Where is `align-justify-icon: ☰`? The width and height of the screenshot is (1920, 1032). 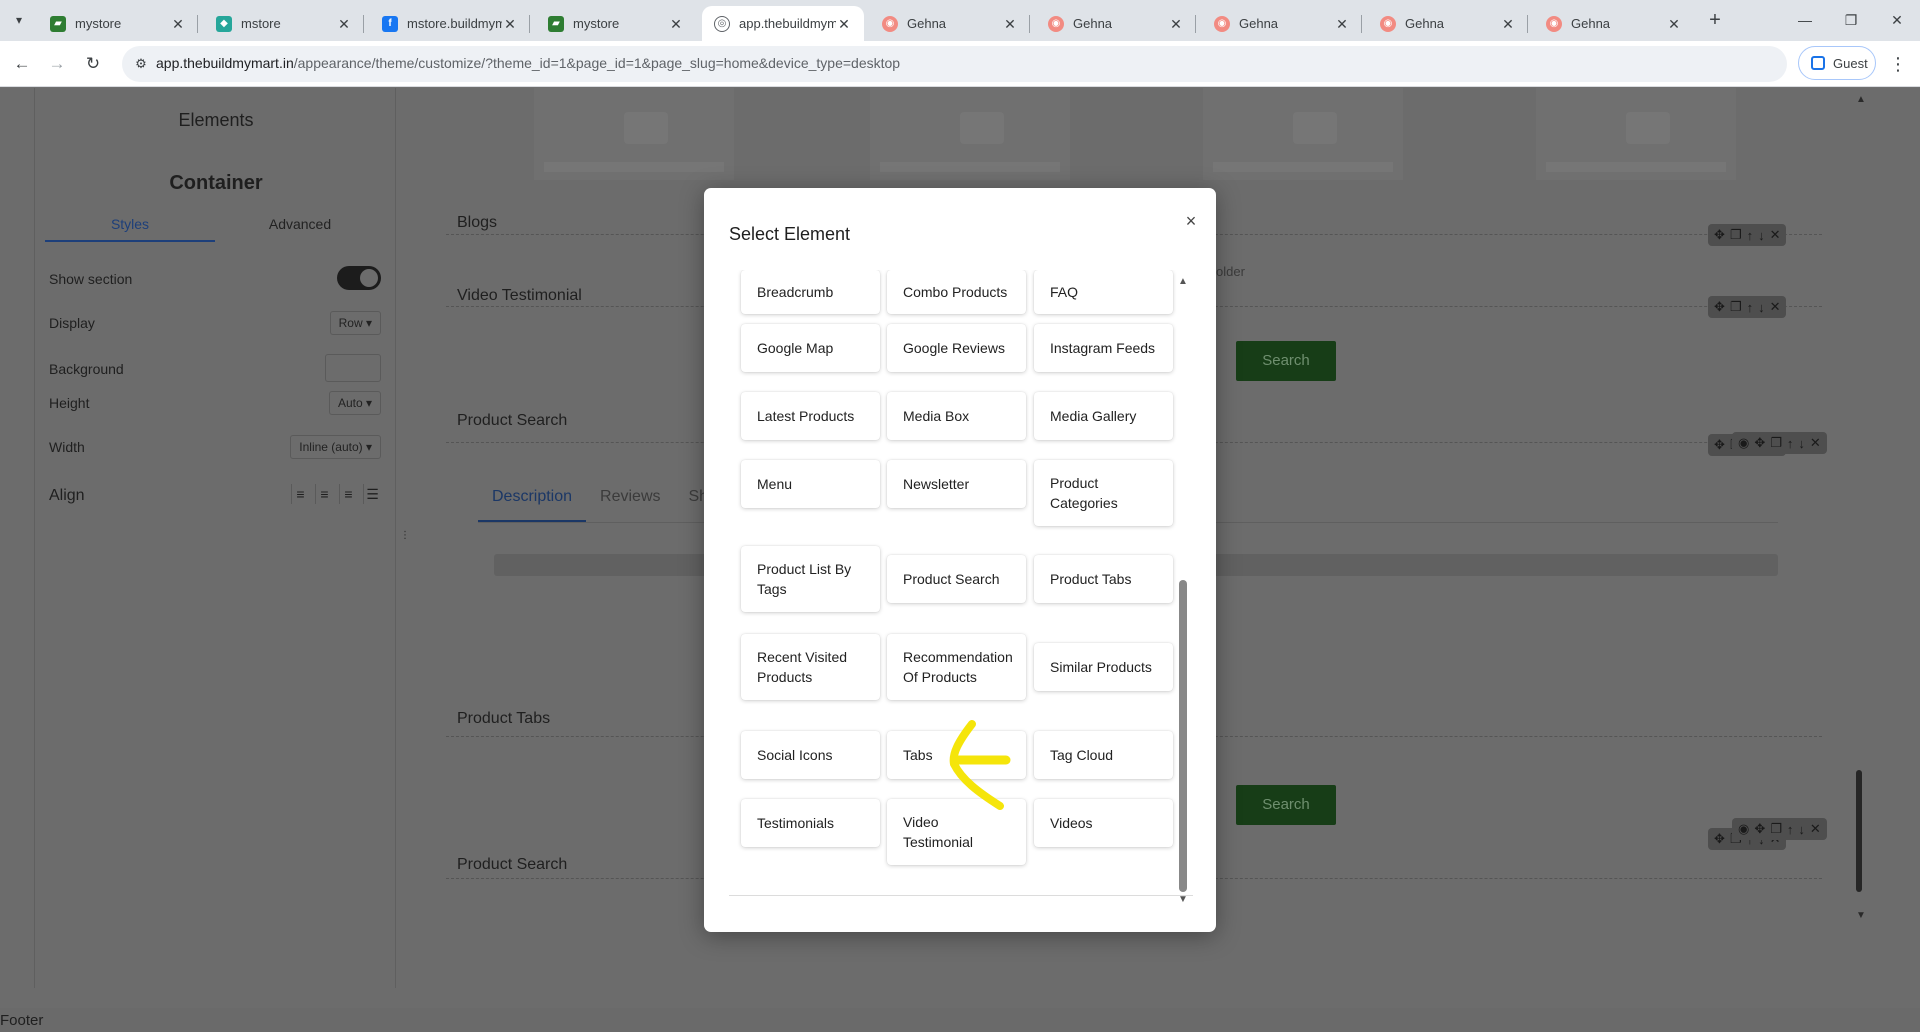
align-justify-icon: ☰ is located at coordinates (372, 494).